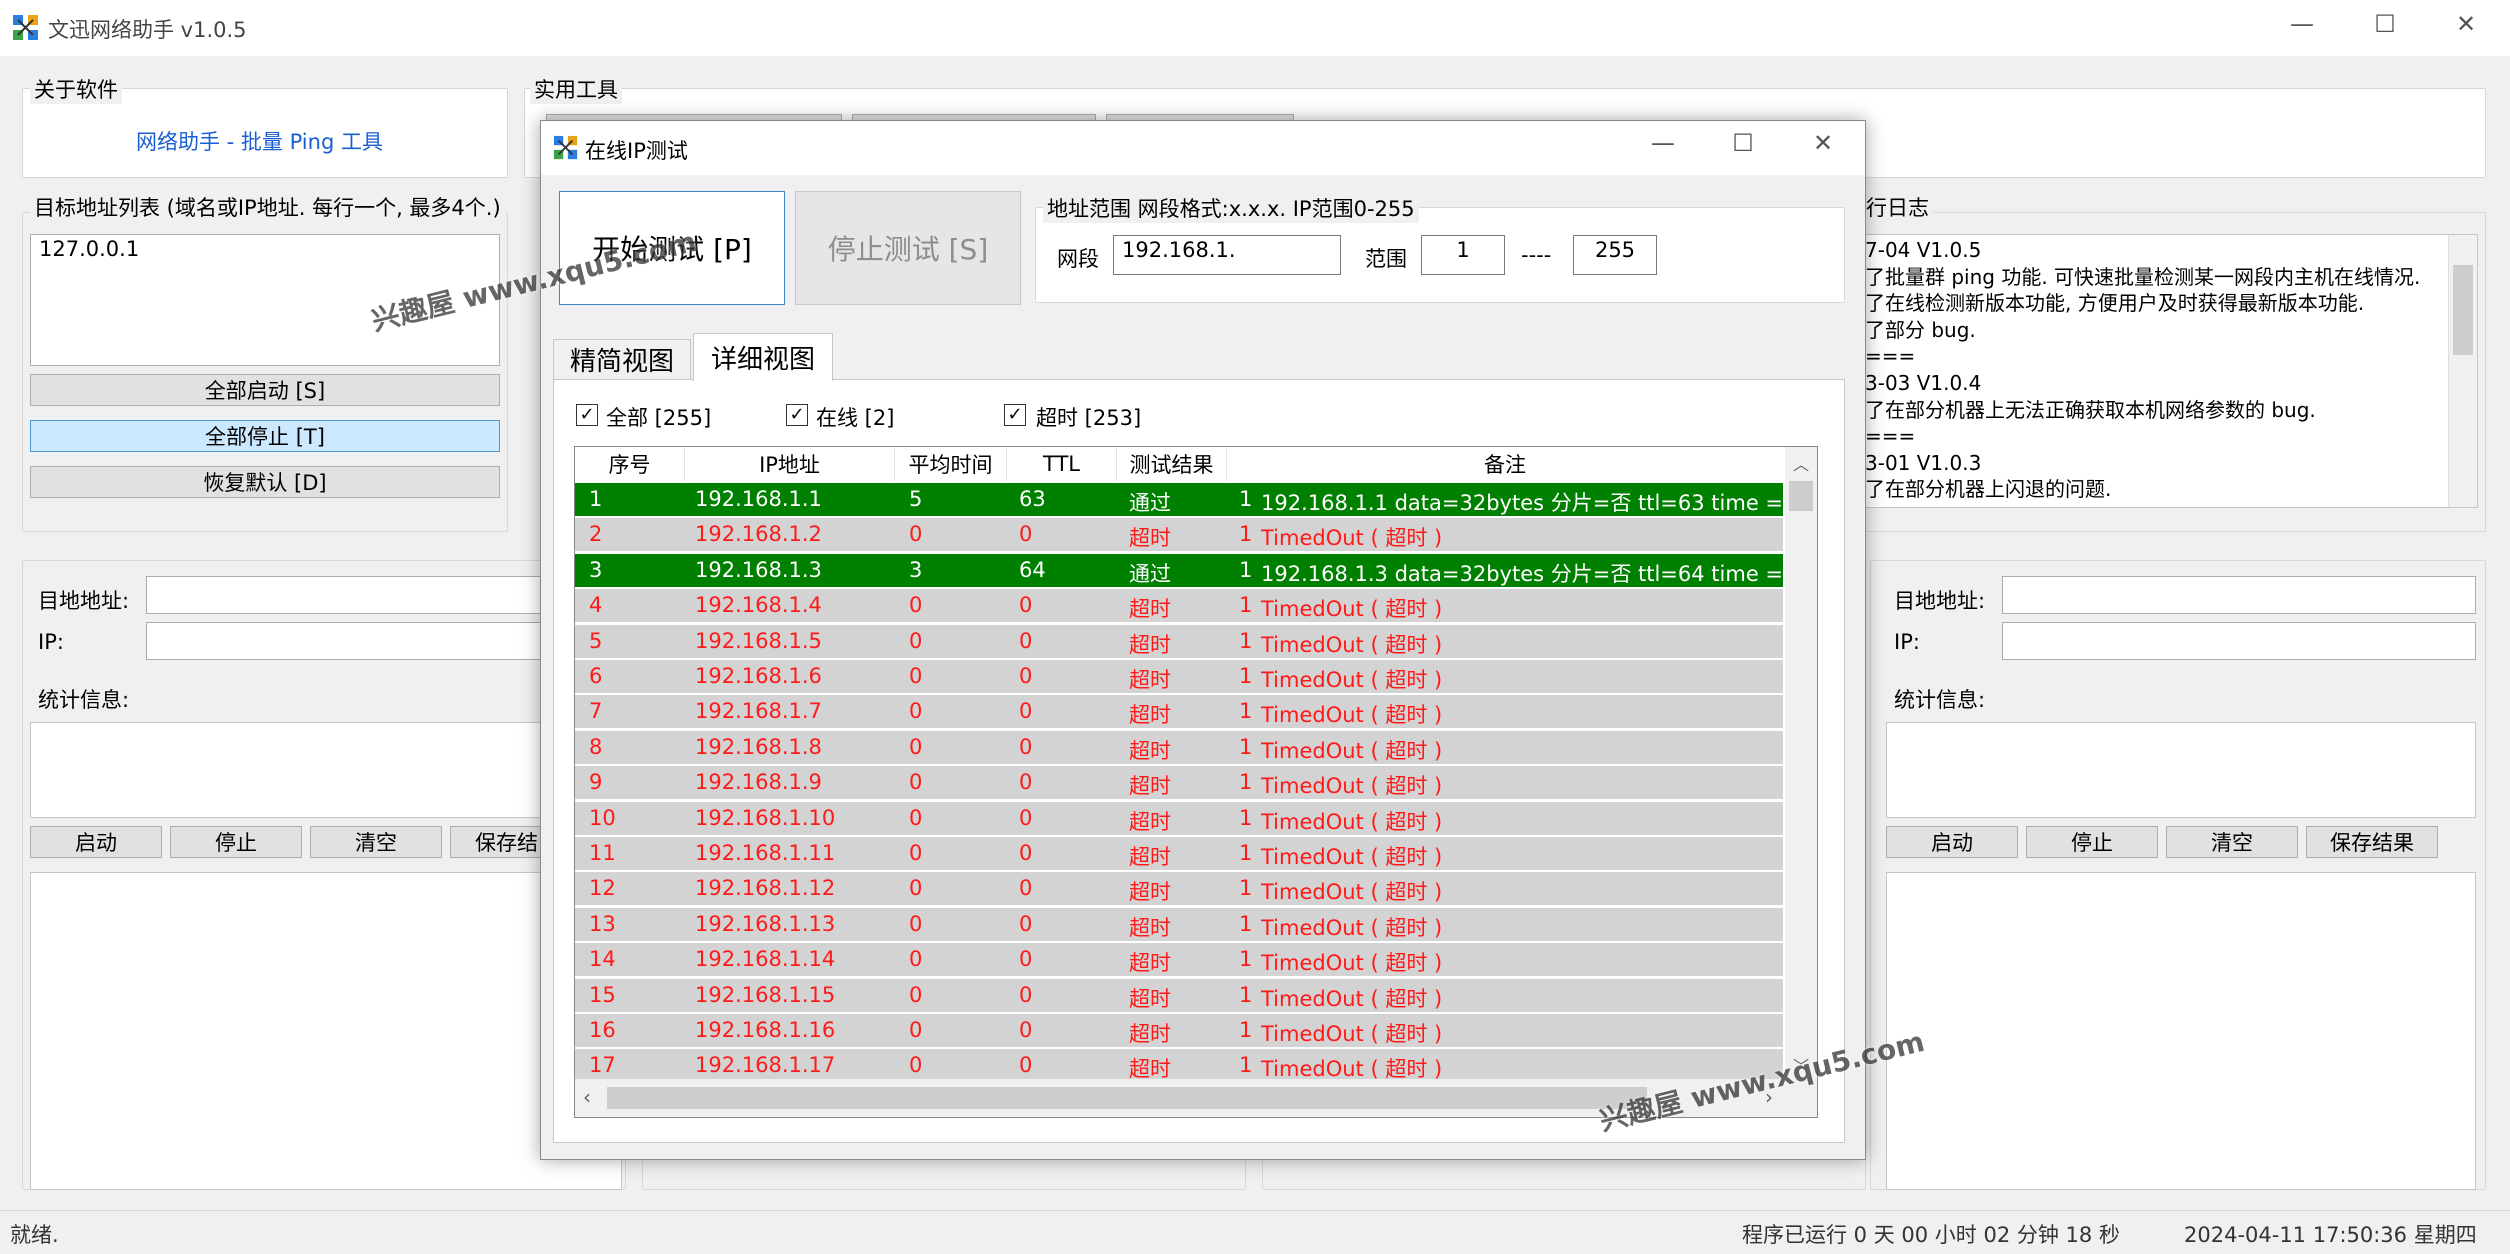  Describe the element at coordinates (1988, 489) in the screenshot. I see `log-line: 了在部分机器上闪退的问题.` at that location.